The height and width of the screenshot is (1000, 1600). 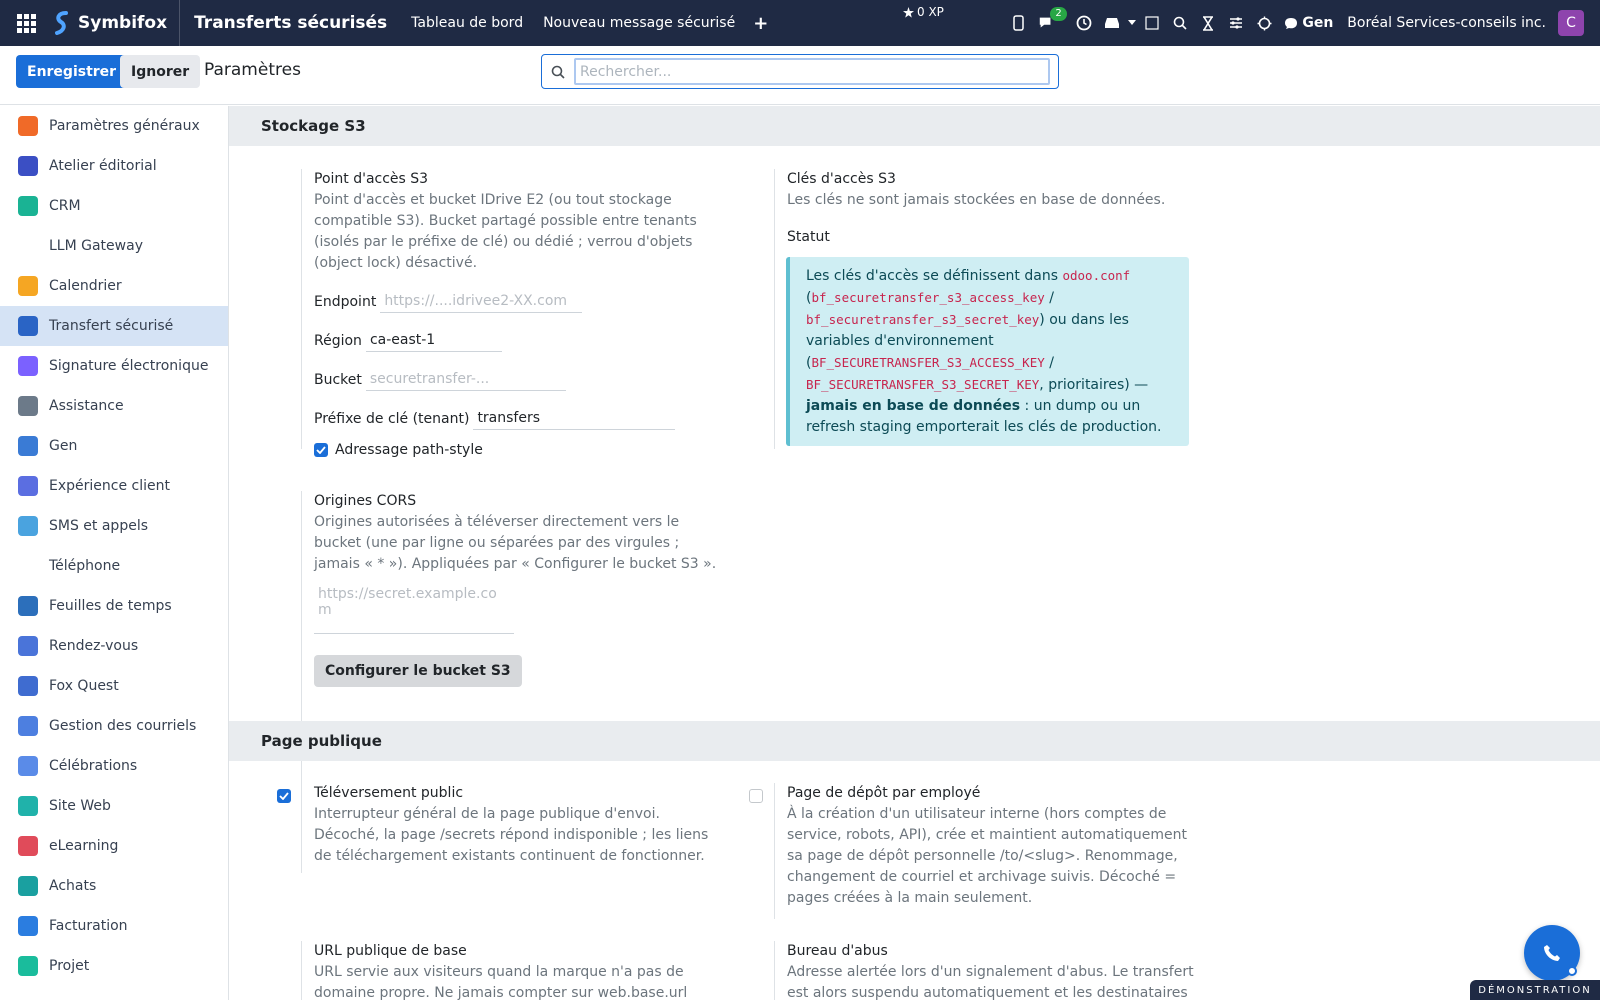 I want to click on sidebar-item: Fox Quest, so click(x=114, y=686).